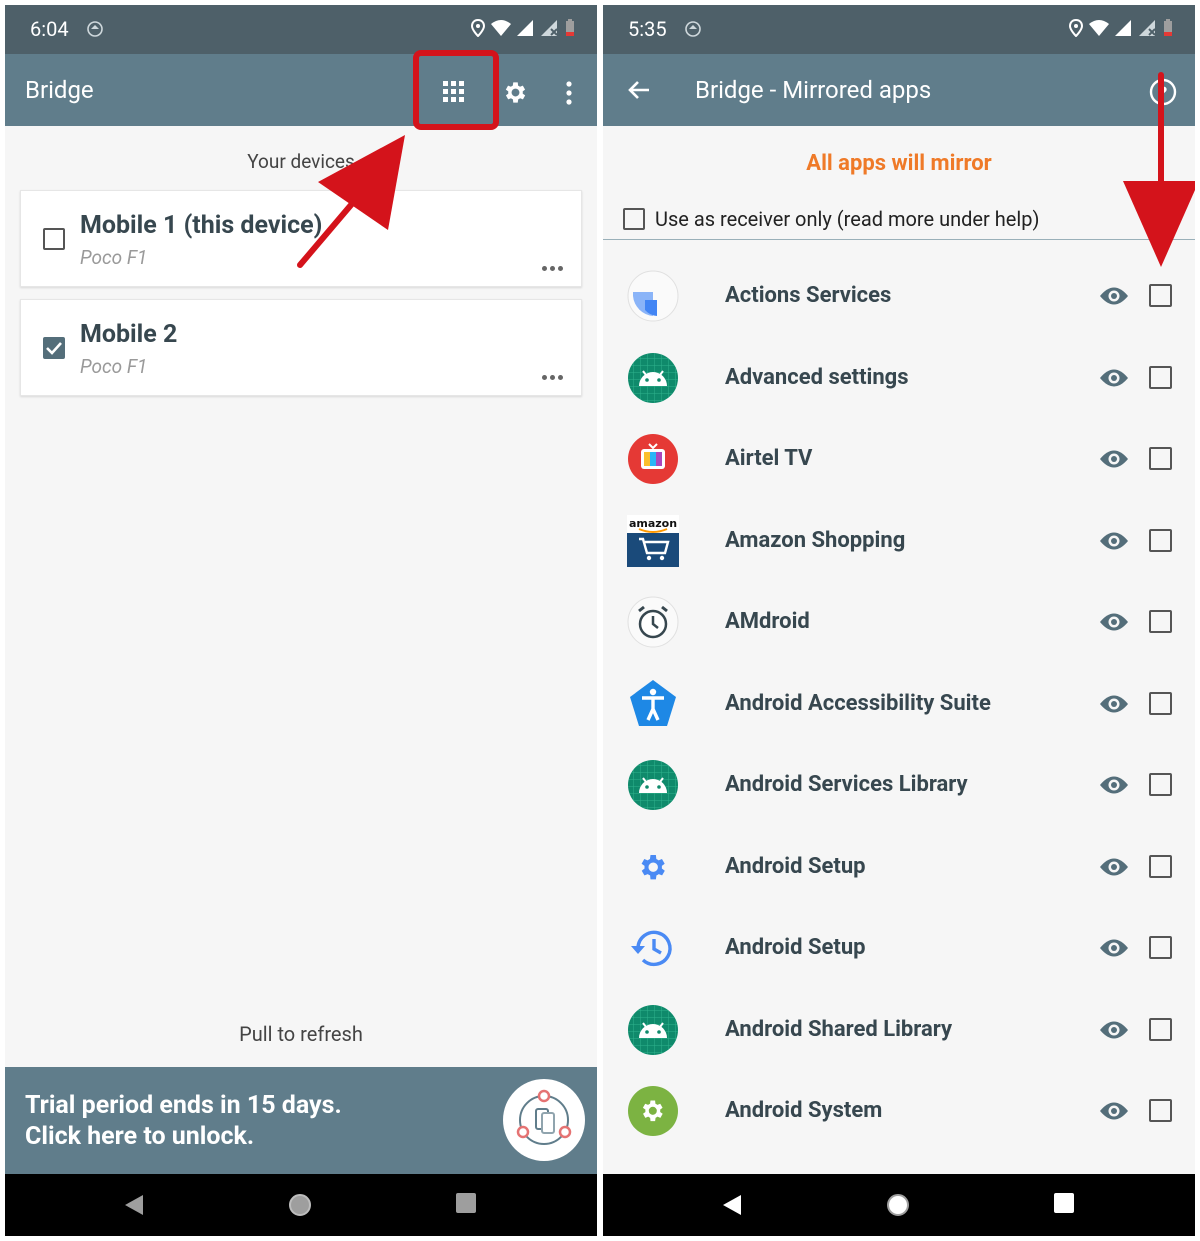 Image resolution: width=1200 pixels, height=1241 pixels. Describe the element at coordinates (653, 540) in the screenshot. I see `amazon-shopping-icon: amazon` at that location.